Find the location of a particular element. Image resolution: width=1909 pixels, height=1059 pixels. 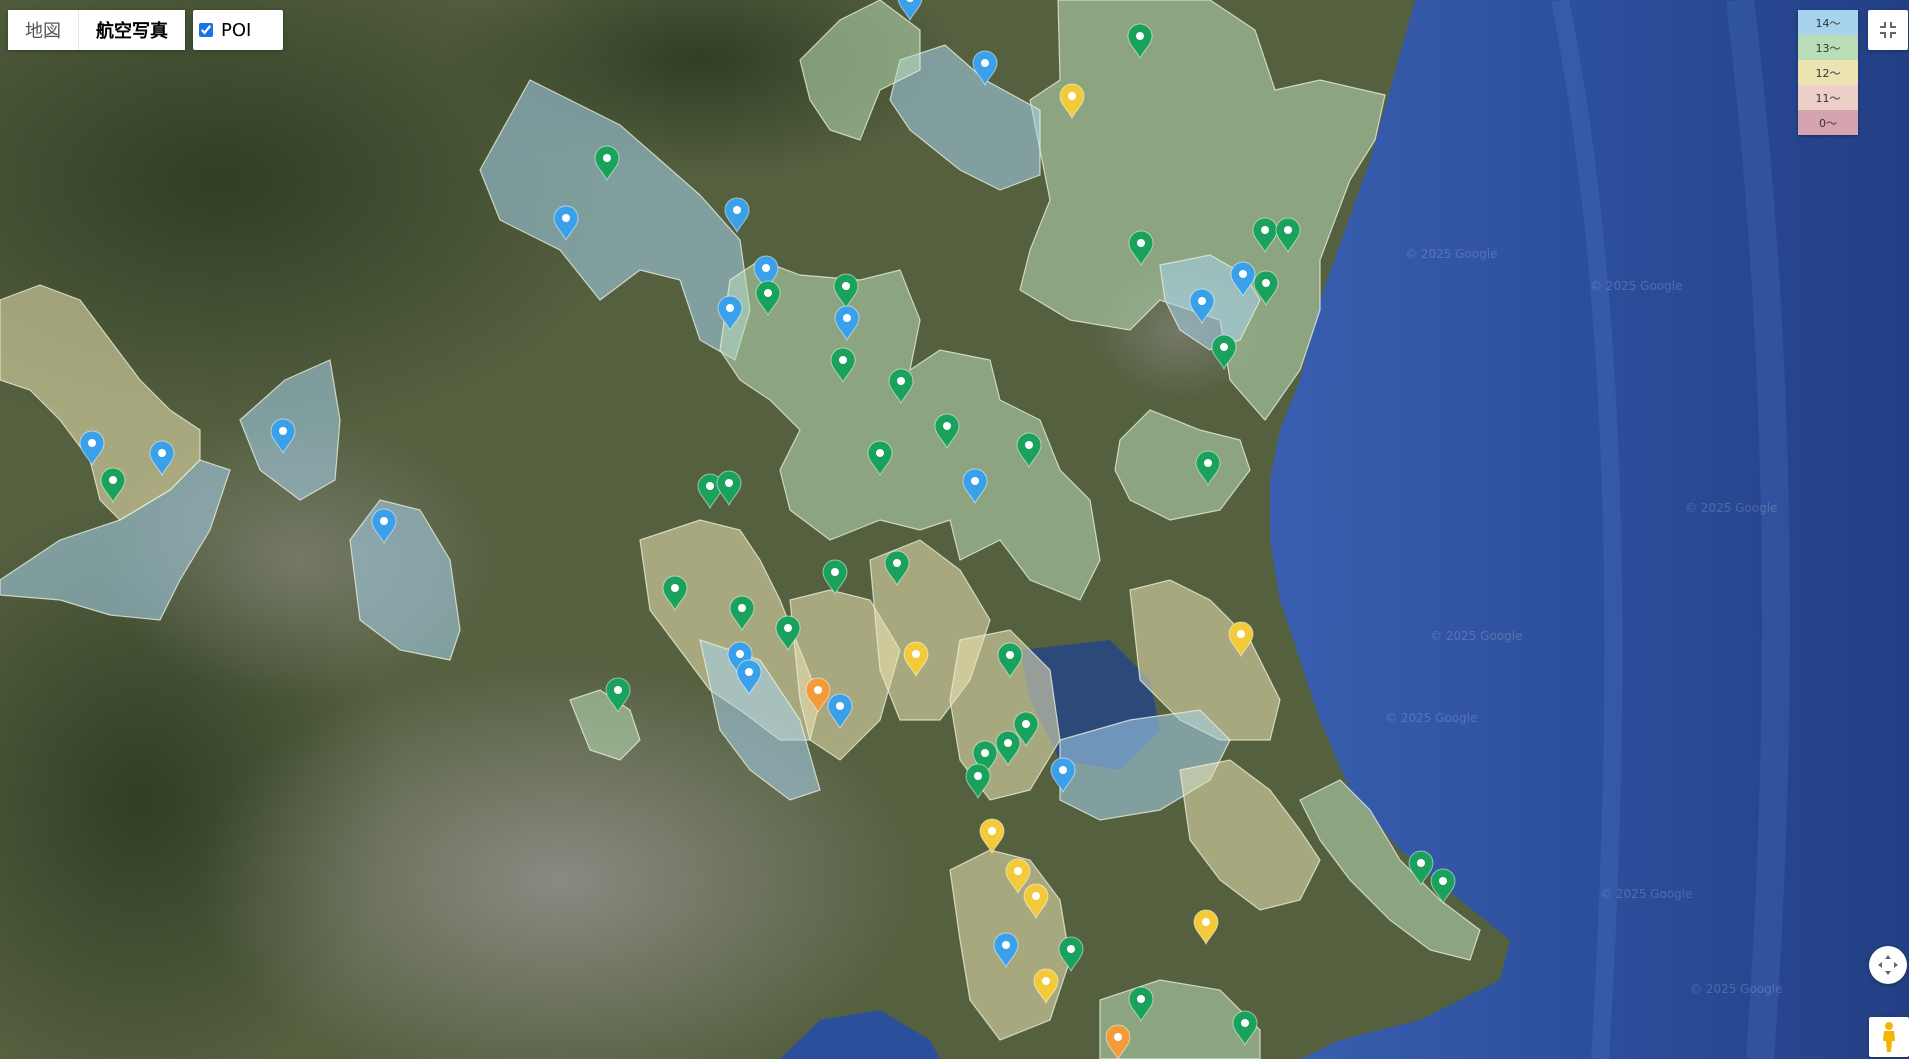

fullscreen-button is located at coordinates (1888, 30).